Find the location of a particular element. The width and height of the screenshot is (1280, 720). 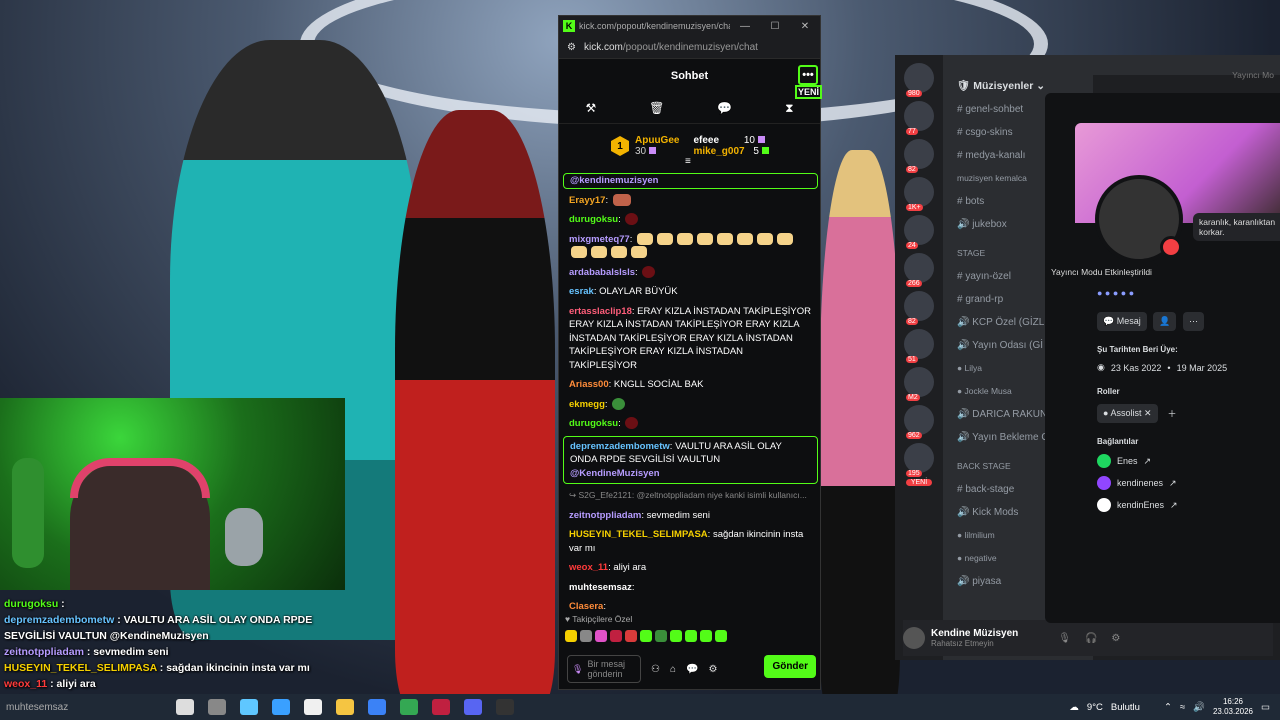

send-button: Gönder is located at coordinates (790, 666).